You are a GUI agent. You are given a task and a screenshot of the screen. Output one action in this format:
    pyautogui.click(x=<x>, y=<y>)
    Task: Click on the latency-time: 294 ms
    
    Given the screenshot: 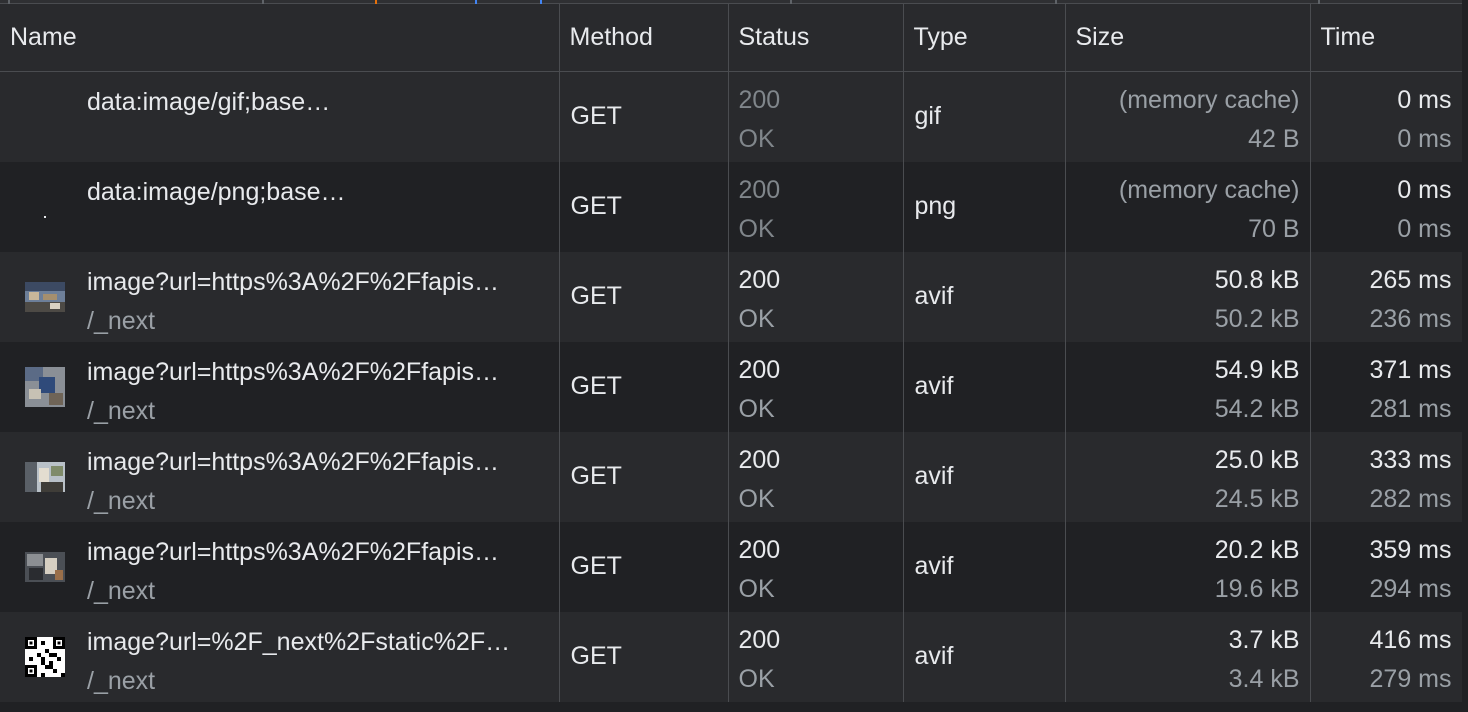 What is the action you would take?
    pyautogui.click(x=1410, y=588)
    